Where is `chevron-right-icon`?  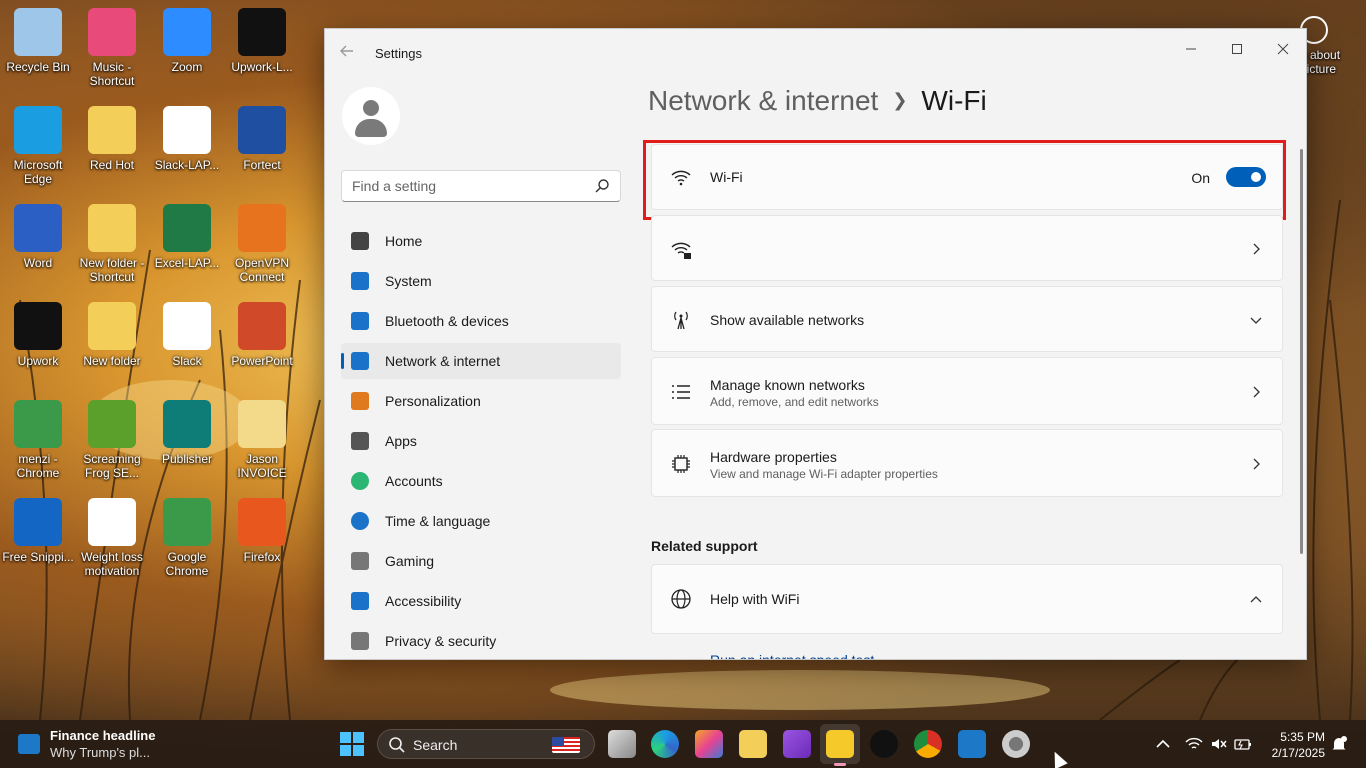
chevron-right-icon is located at coordinates (1256, 464).